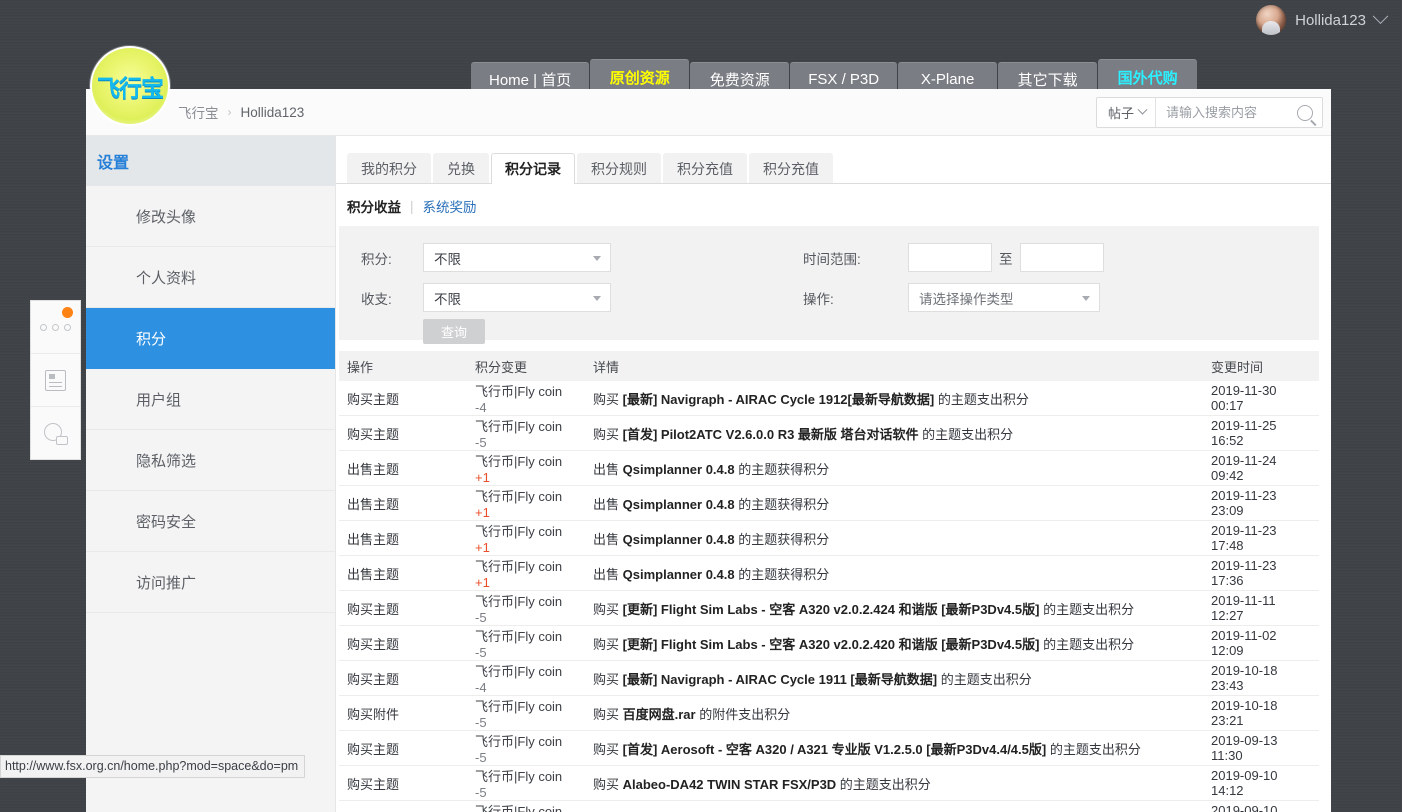 The image size is (1402, 812). I want to click on floating-toolbar, so click(55, 380).